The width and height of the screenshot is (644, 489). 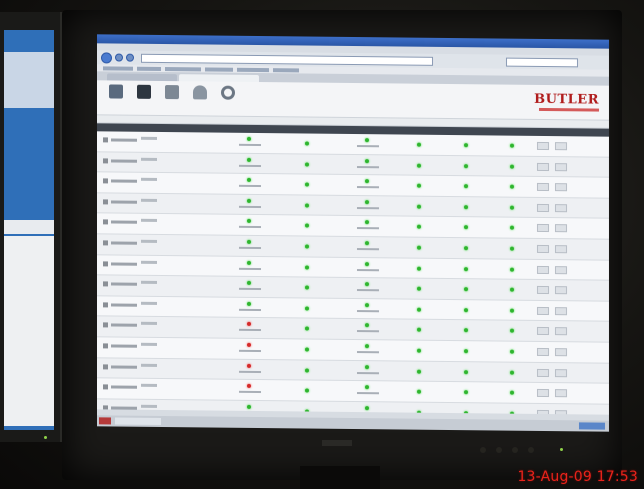 What do you see at coordinates (105, 421) in the screenshot?
I see `start-button` at bounding box center [105, 421].